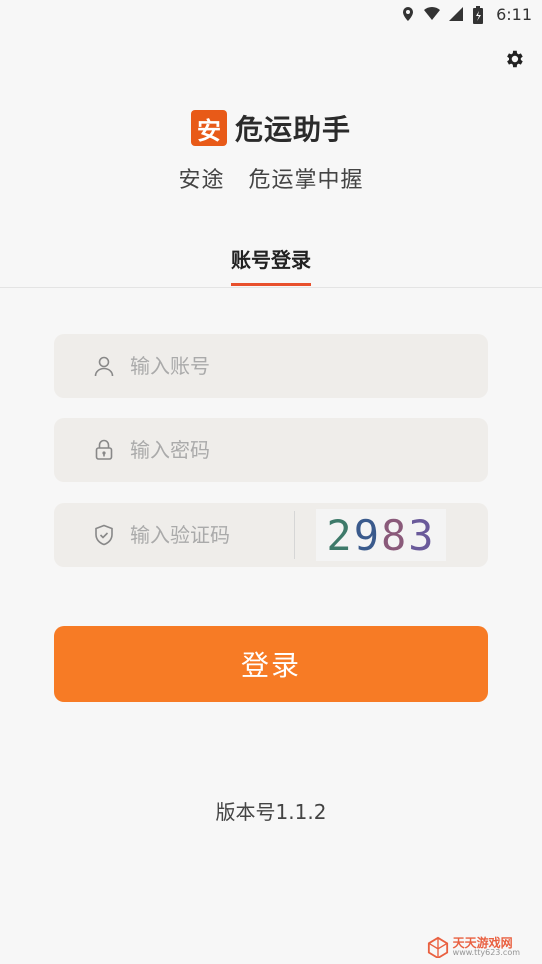  What do you see at coordinates (271, 664) in the screenshot?
I see `login-button: 登录` at bounding box center [271, 664].